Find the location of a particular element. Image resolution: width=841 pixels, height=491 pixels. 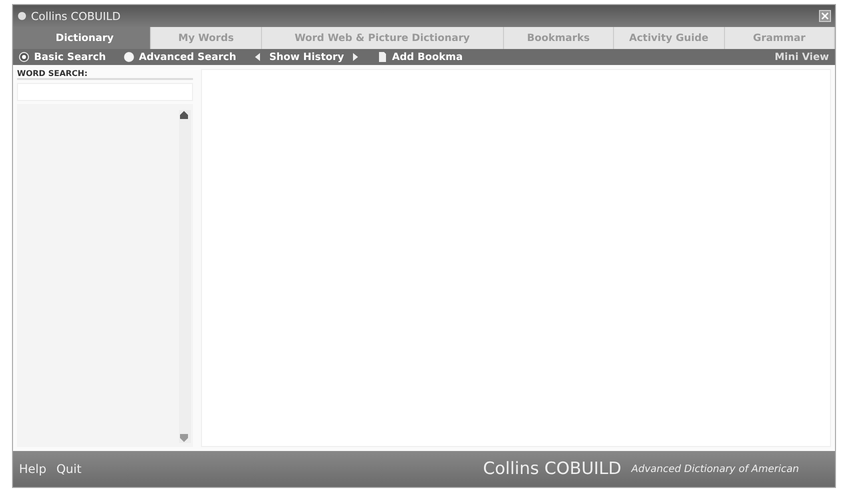

scroll-down-icon is located at coordinates (184, 438).